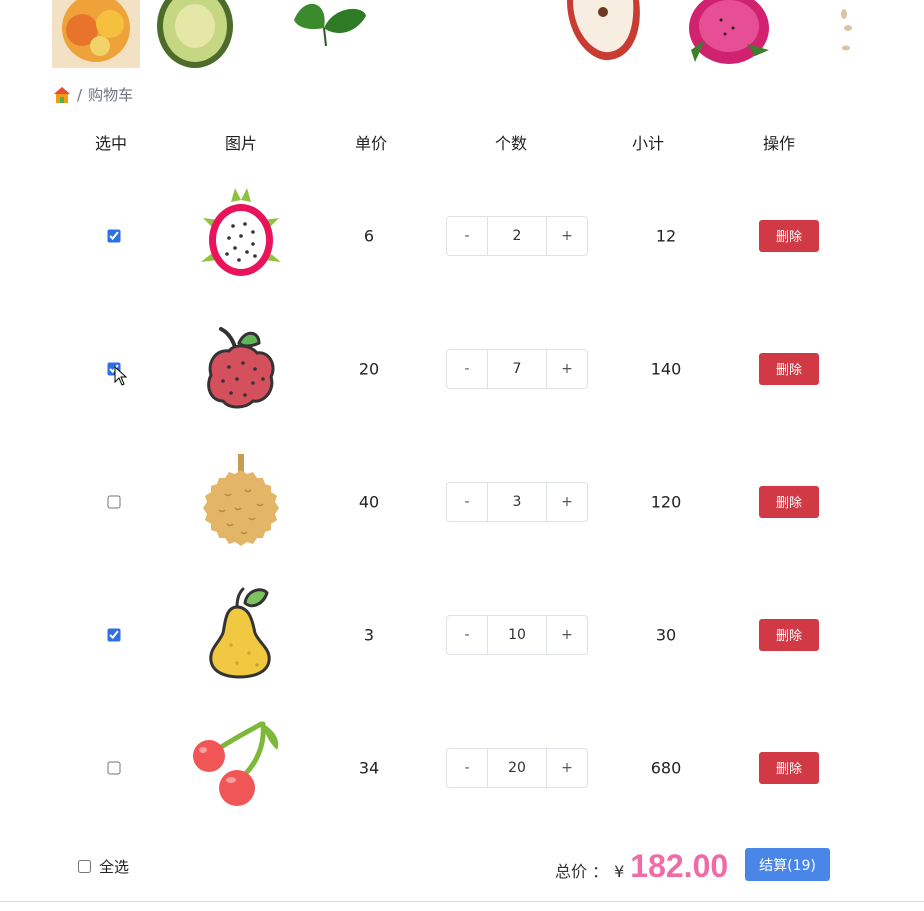  I want to click on quantity-stepper: - 10 +, so click(517, 634).